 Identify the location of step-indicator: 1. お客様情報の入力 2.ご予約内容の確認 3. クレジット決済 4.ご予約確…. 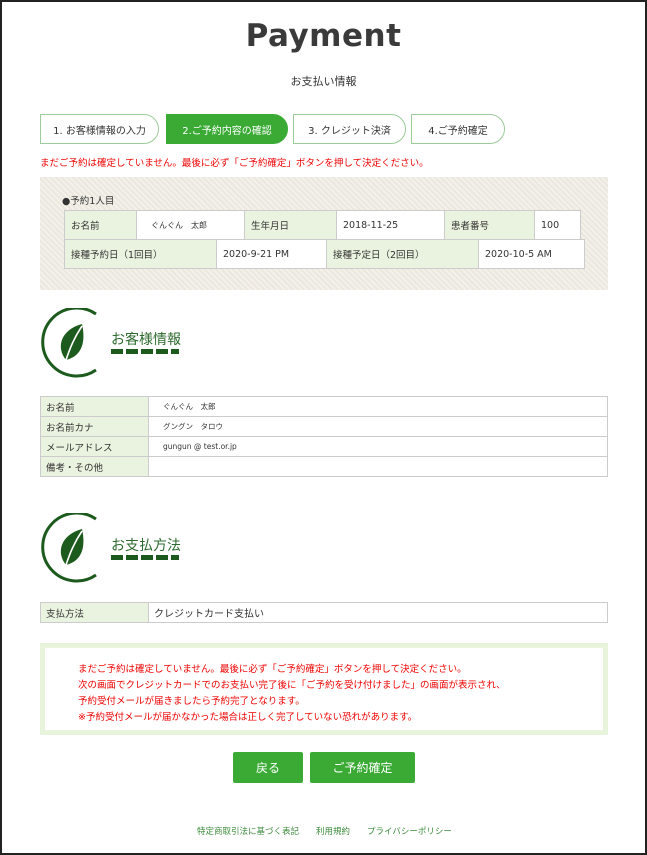
(300, 129).